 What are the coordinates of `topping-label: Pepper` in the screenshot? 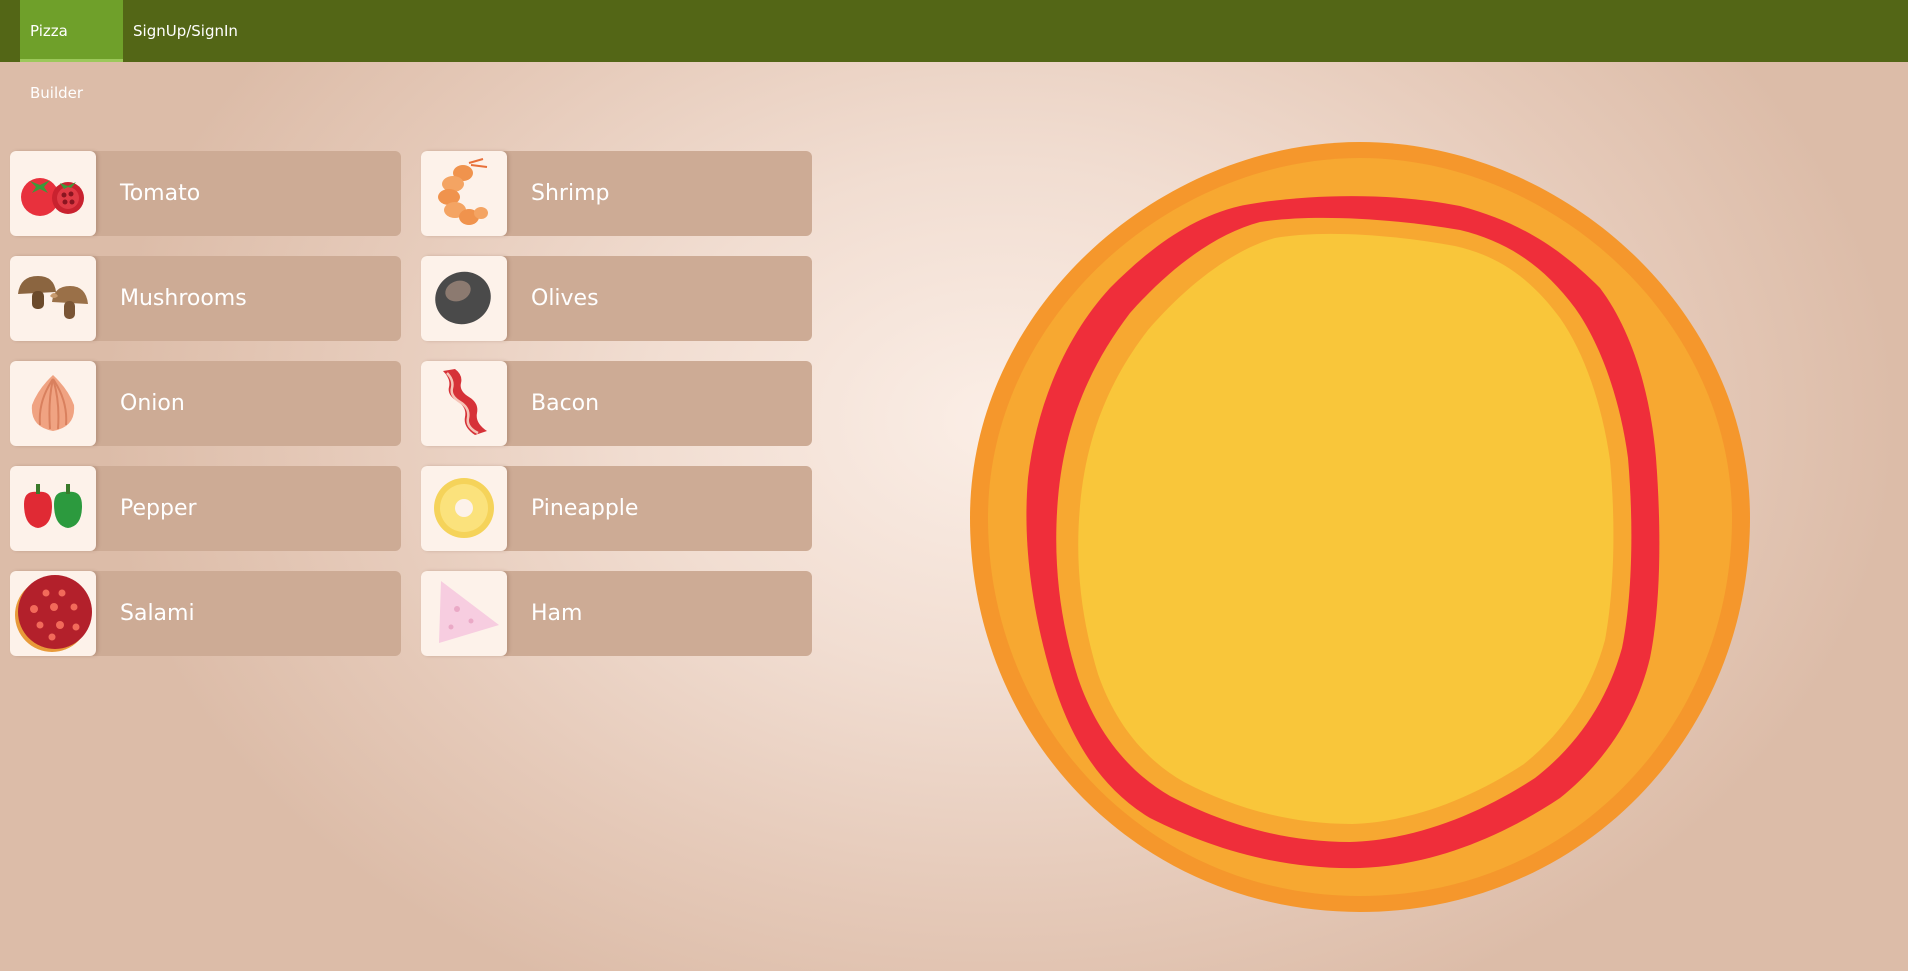 It's located at (158, 508).